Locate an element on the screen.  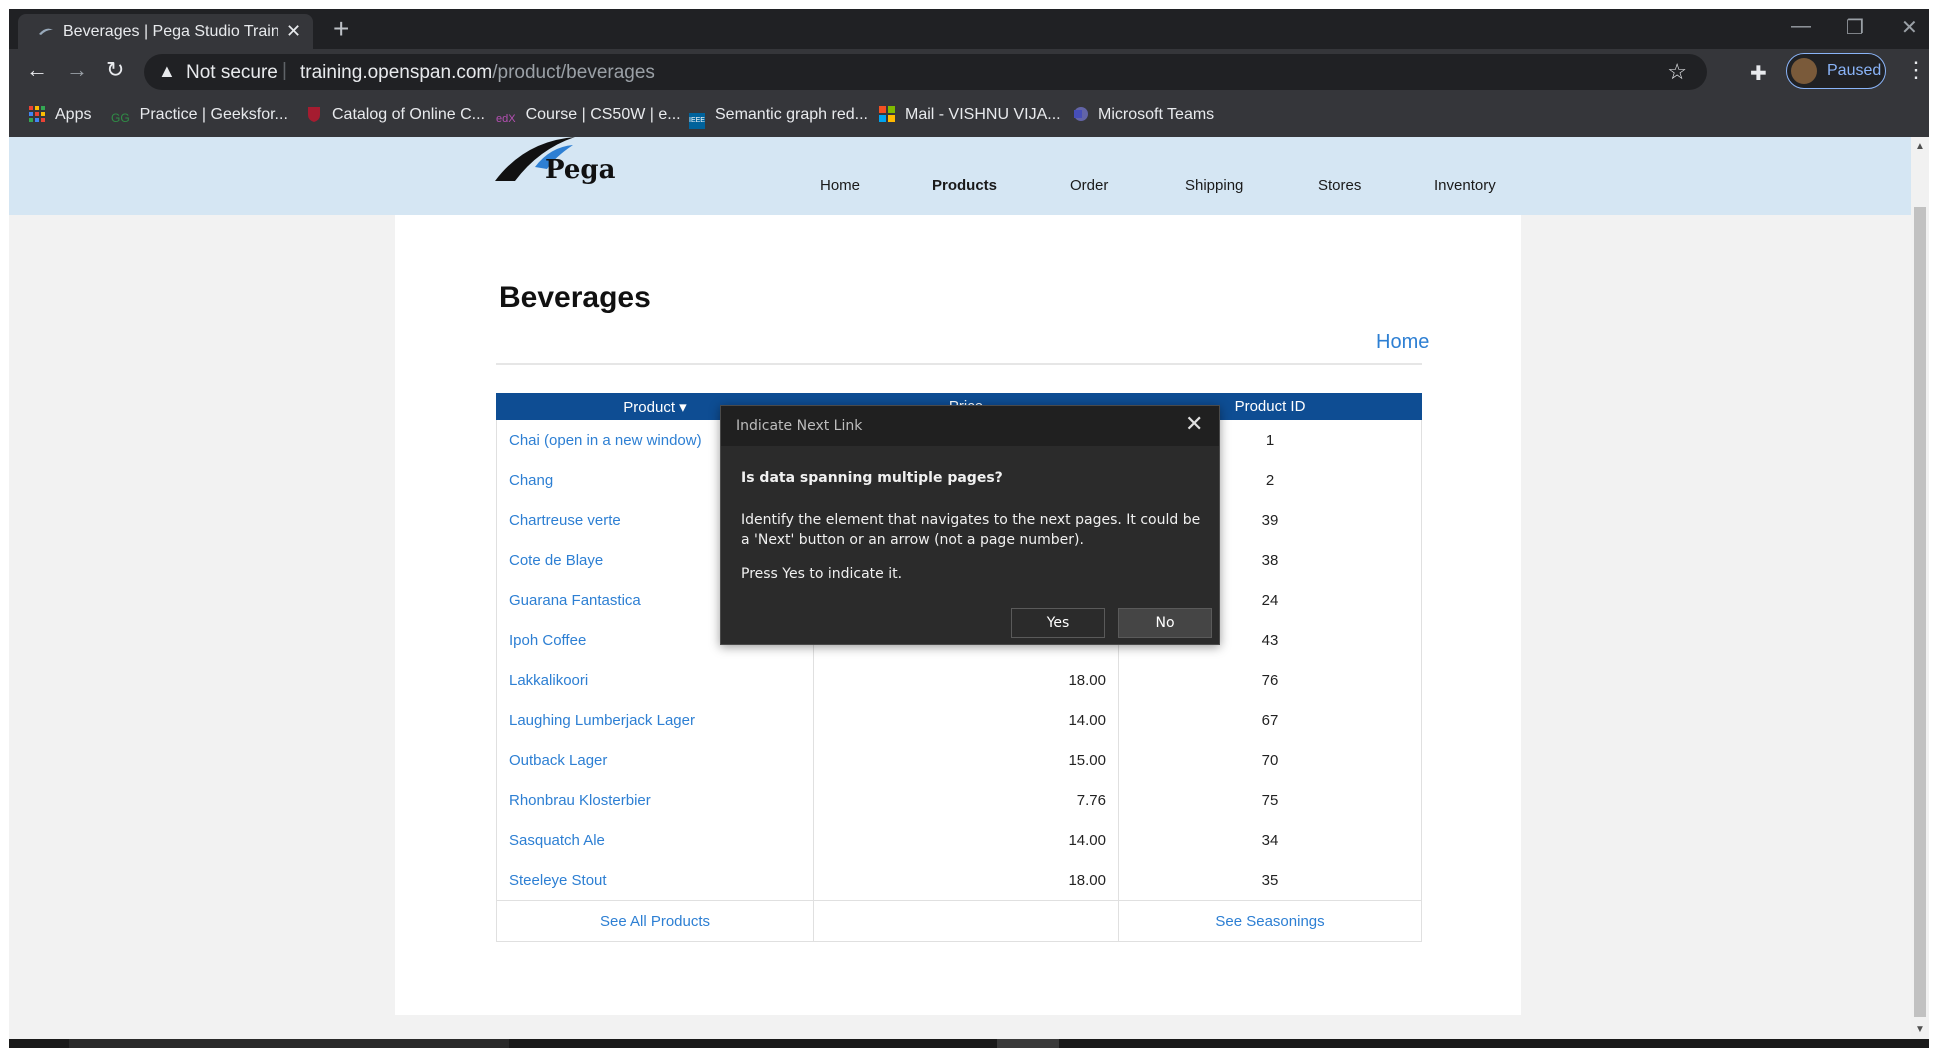
harvard-shield-icon is located at coordinates (314, 114).